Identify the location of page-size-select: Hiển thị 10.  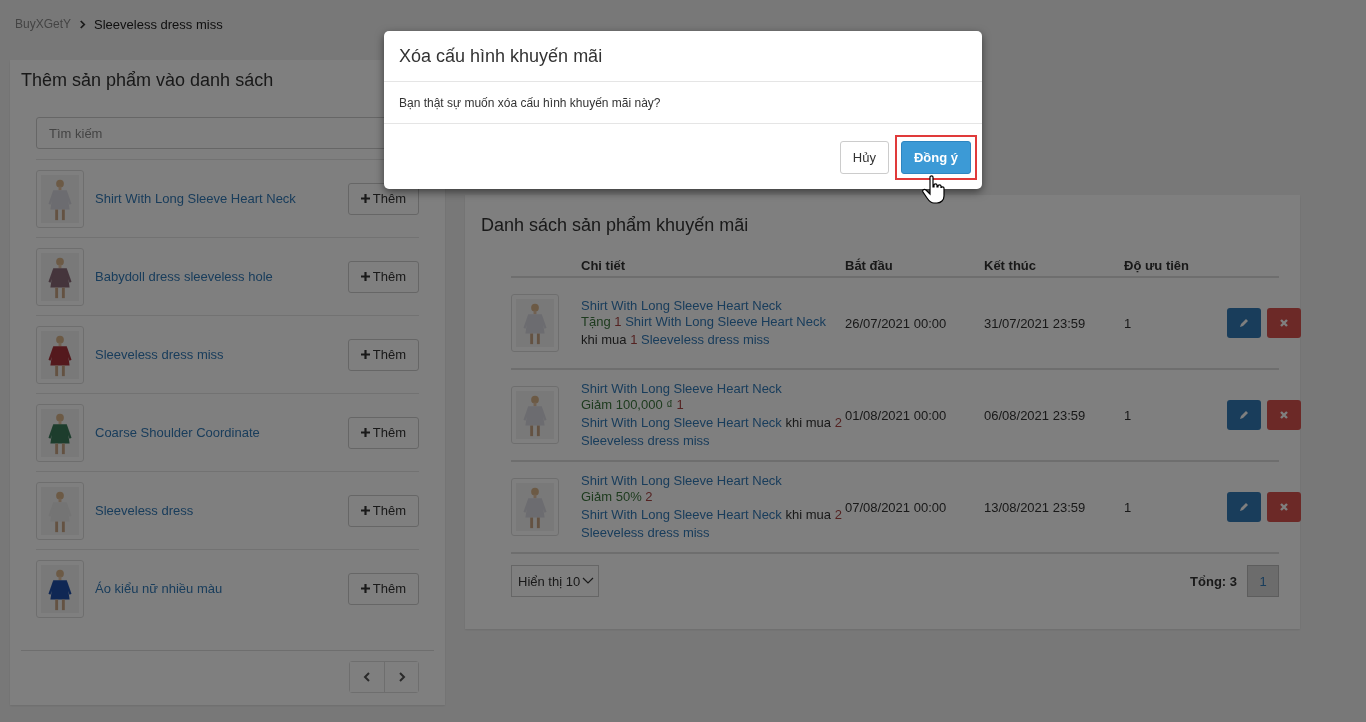
(555, 581).